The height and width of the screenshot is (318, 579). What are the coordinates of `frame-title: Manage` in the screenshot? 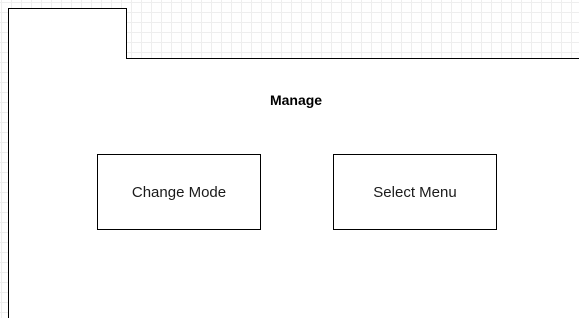 It's located at (296, 100).